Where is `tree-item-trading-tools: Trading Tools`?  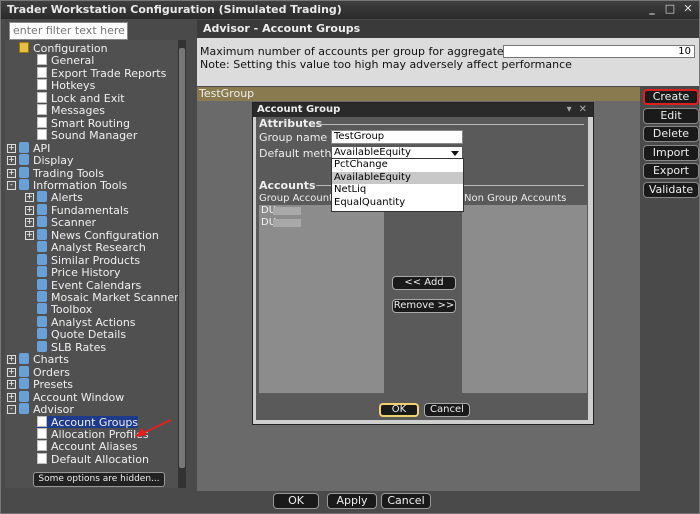
tree-item-trading-tools: Trading Tools is located at coordinates (61, 172).